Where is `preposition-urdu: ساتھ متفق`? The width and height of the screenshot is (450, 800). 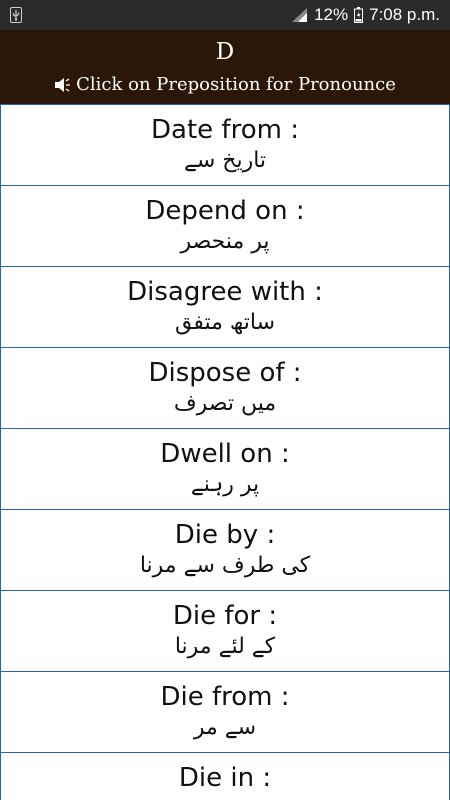
preposition-urdu: ساتھ متفق is located at coordinates (225, 322).